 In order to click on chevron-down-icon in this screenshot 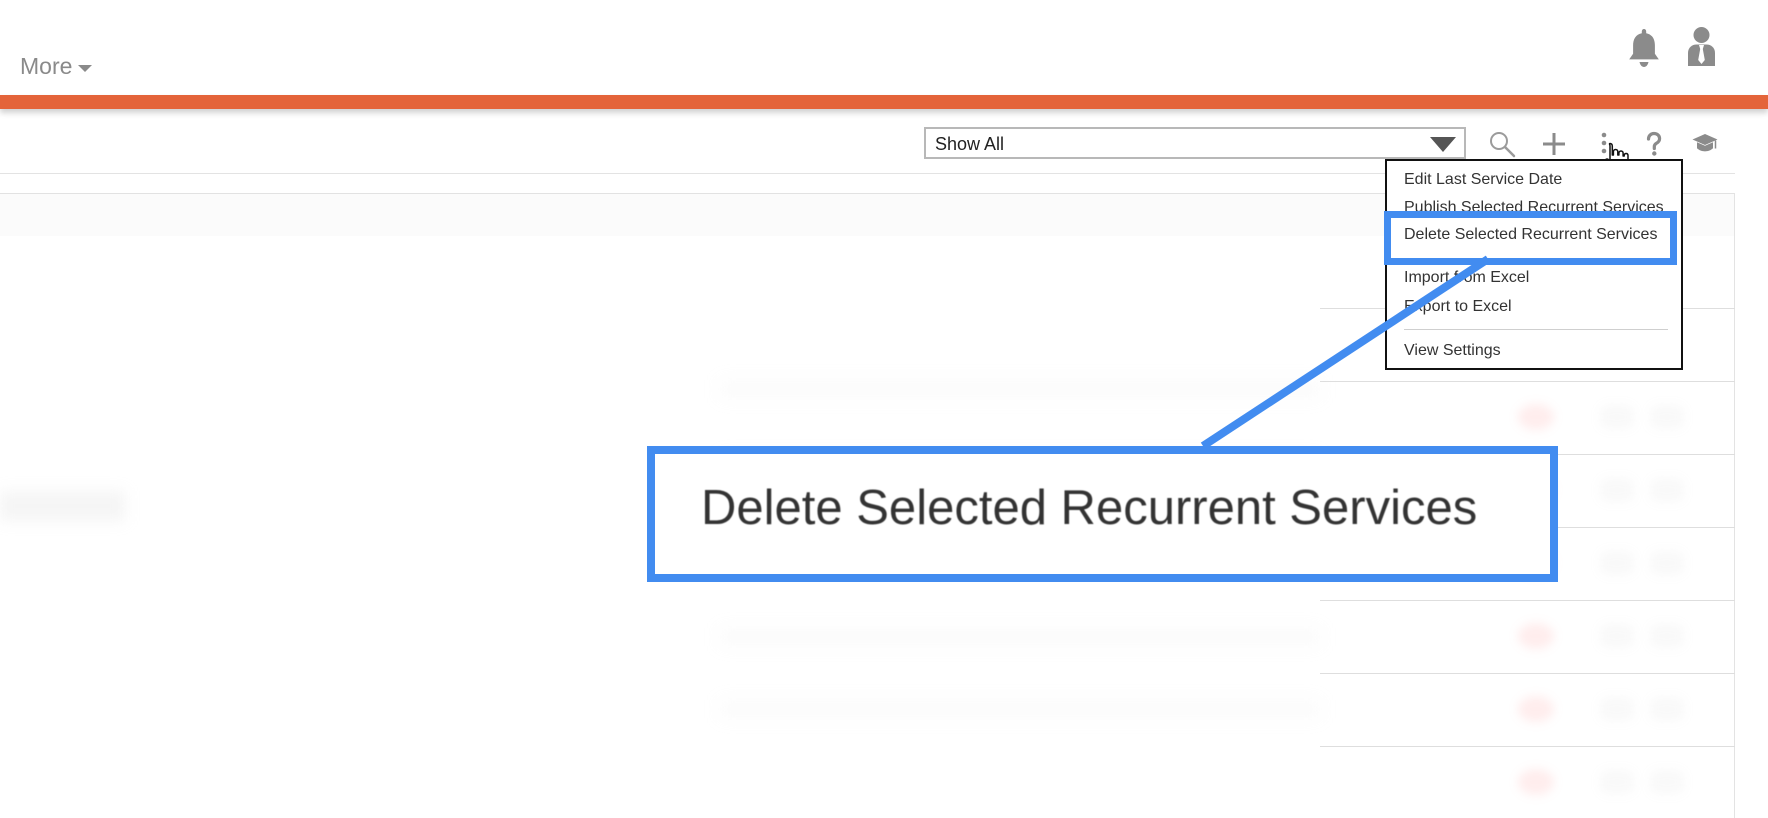, I will do `click(1443, 144)`.